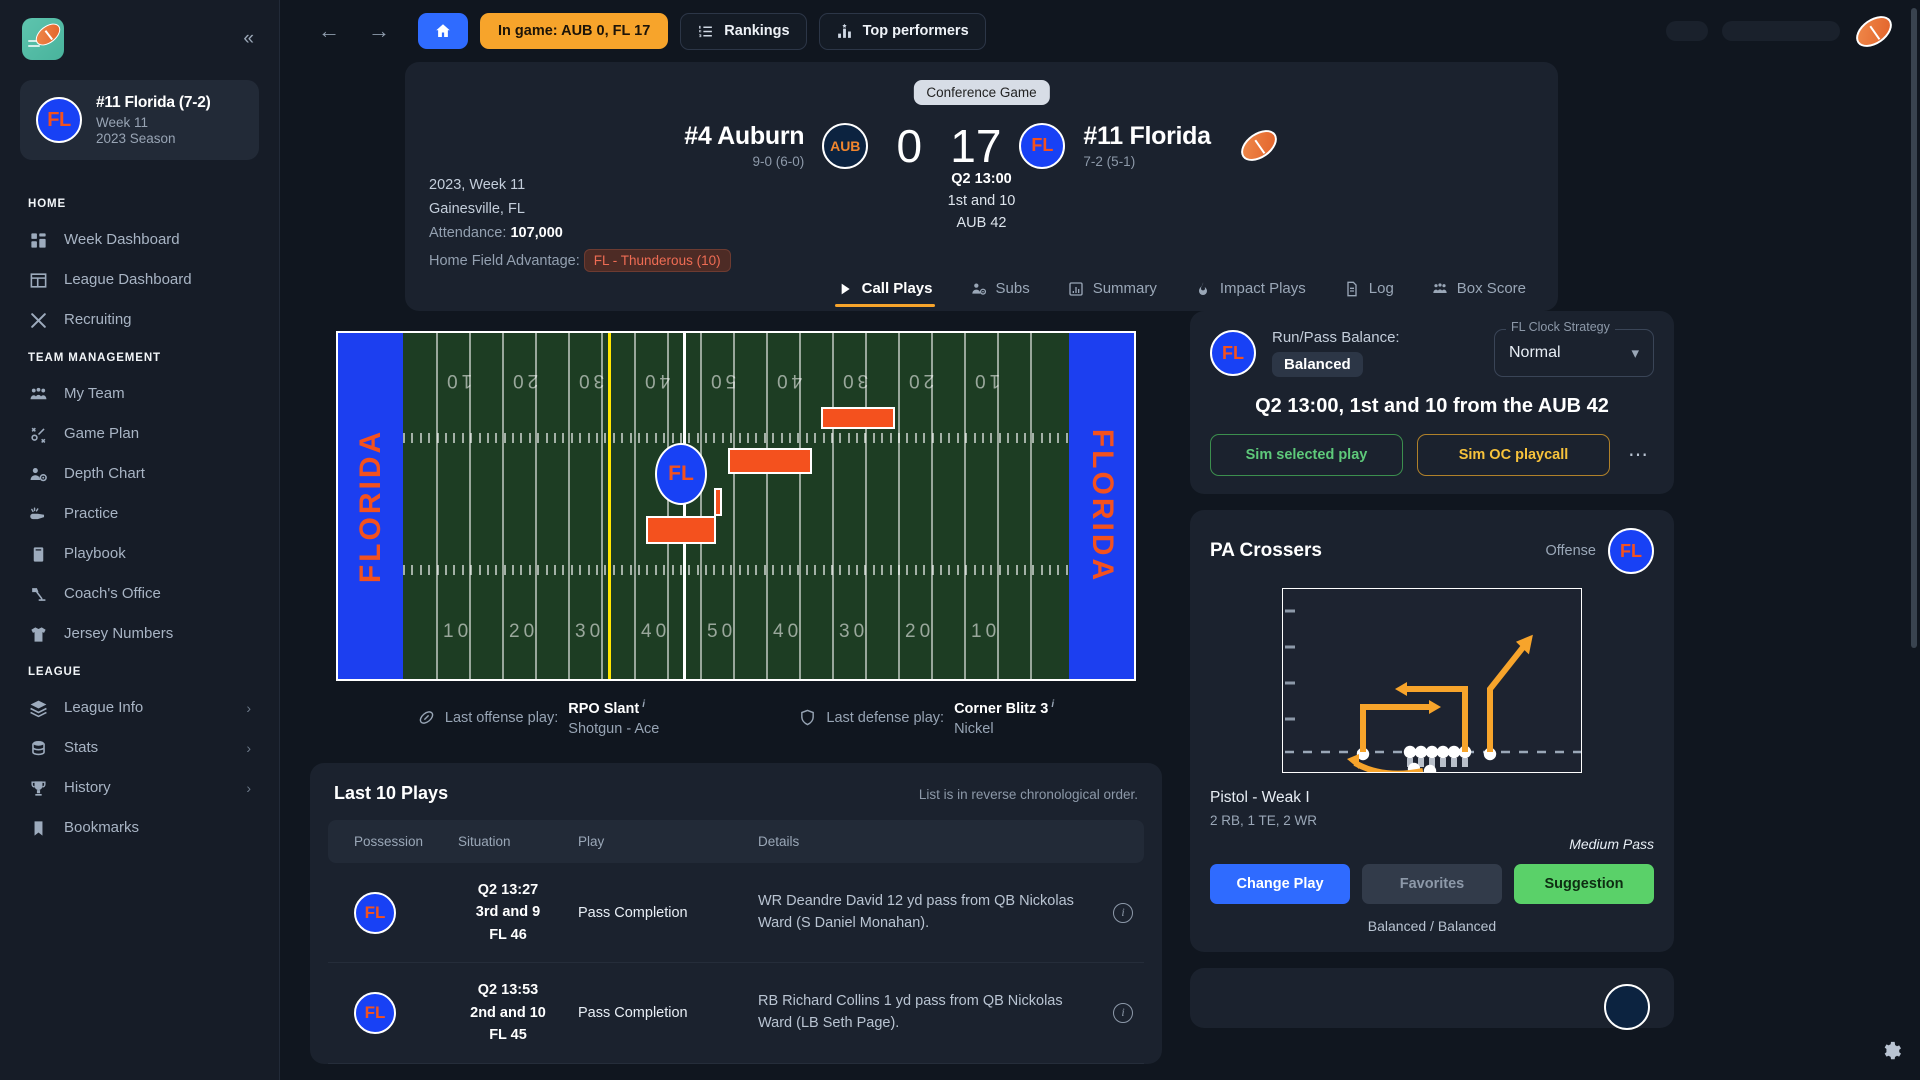 The height and width of the screenshot is (1080, 1920). Describe the element at coordinates (574, 31) in the screenshot. I see `in-game-score-pill: In game: AUB 0, FL 17` at that location.